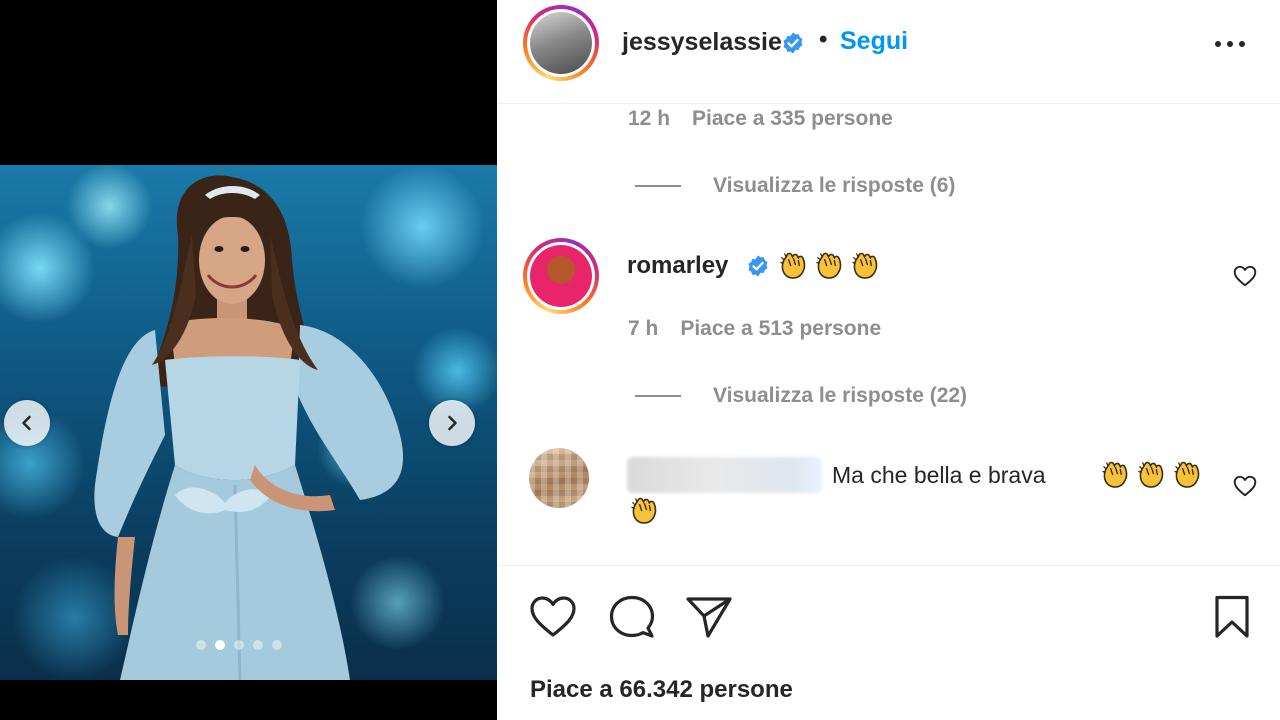  I want to click on more-options-button, so click(1230, 44).